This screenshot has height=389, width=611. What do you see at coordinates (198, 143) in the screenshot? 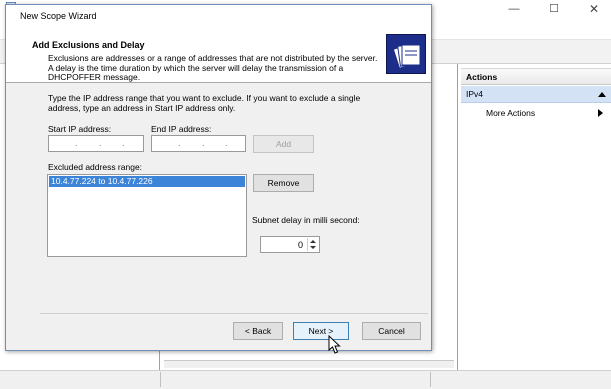
I see `end-ip-field: . . .` at bounding box center [198, 143].